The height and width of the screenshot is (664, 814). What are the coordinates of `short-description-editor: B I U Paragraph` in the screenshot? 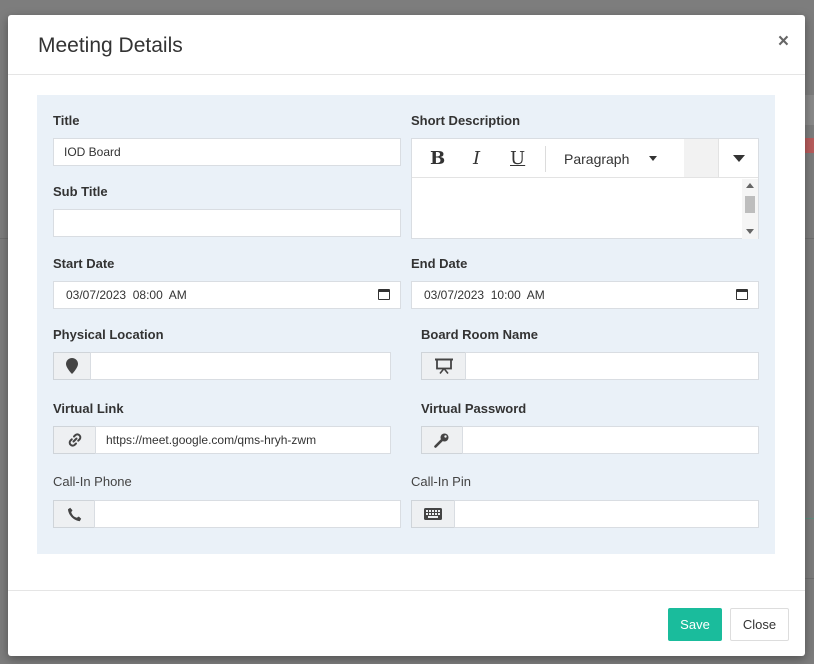 It's located at (585, 188).